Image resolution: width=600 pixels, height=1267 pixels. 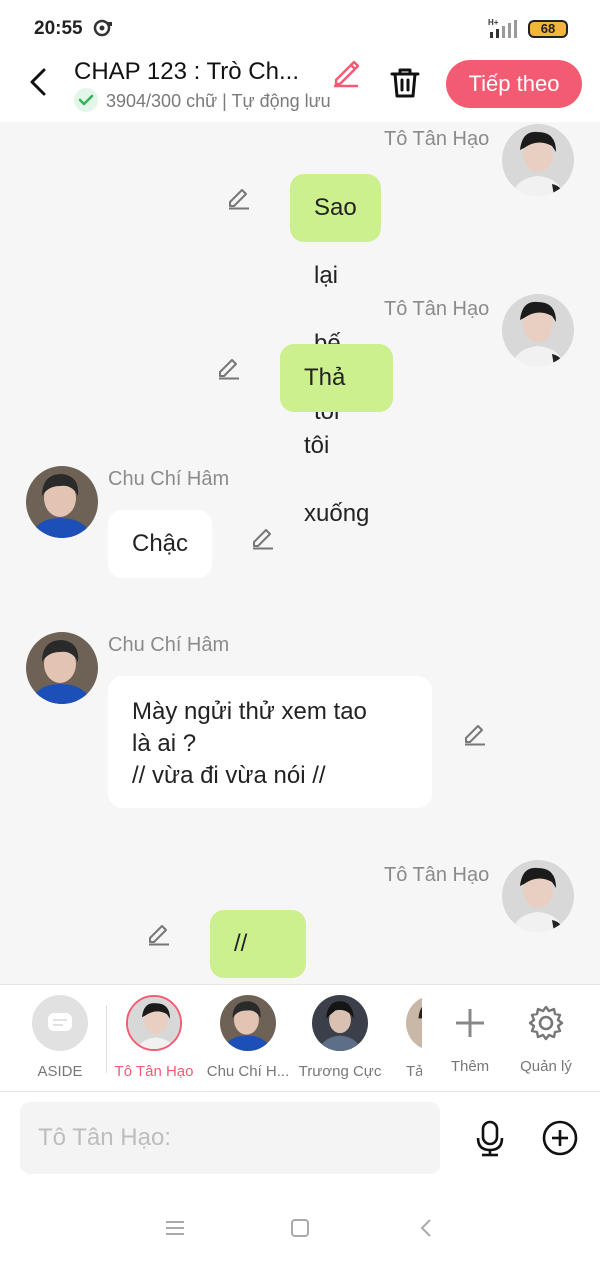 What do you see at coordinates (346, 72) in the screenshot?
I see `edit-title-icon` at bounding box center [346, 72].